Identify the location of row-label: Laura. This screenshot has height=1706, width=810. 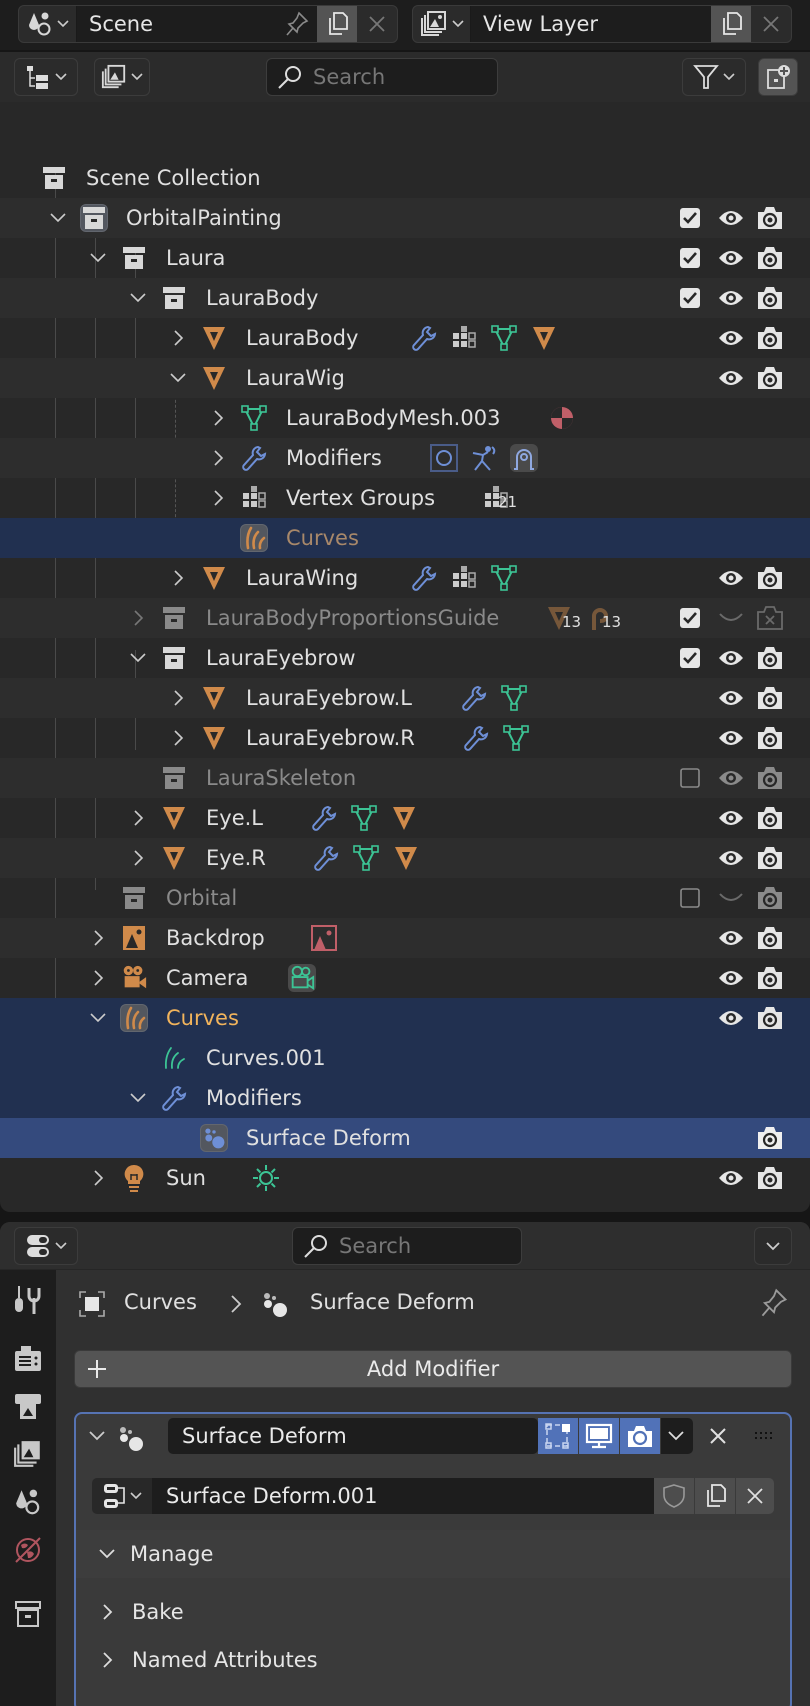
(195, 258).